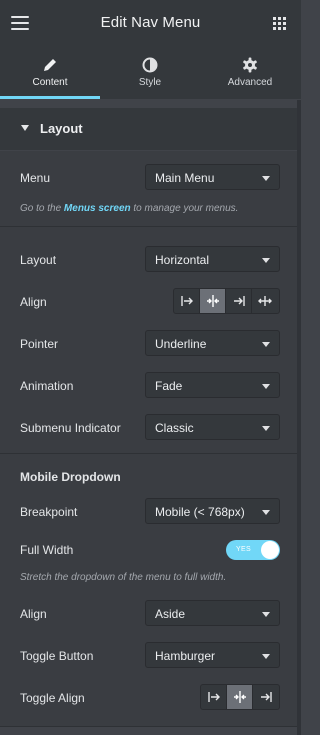  What do you see at coordinates (182, 260) in the screenshot?
I see `layout-select-value: Horizontal` at bounding box center [182, 260].